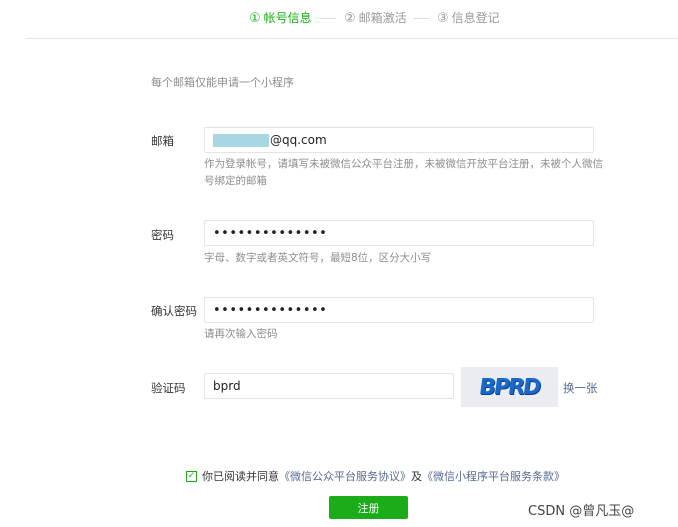 The width and height of the screenshot is (678, 527). Describe the element at coordinates (399, 140) in the screenshot. I see `email-field: @qq.com` at that location.